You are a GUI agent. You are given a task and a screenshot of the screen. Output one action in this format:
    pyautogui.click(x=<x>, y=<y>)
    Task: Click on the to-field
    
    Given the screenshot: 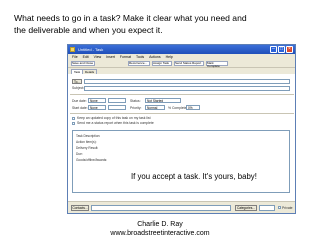 What is the action you would take?
    pyautogui.click(x=187, y=81)
    